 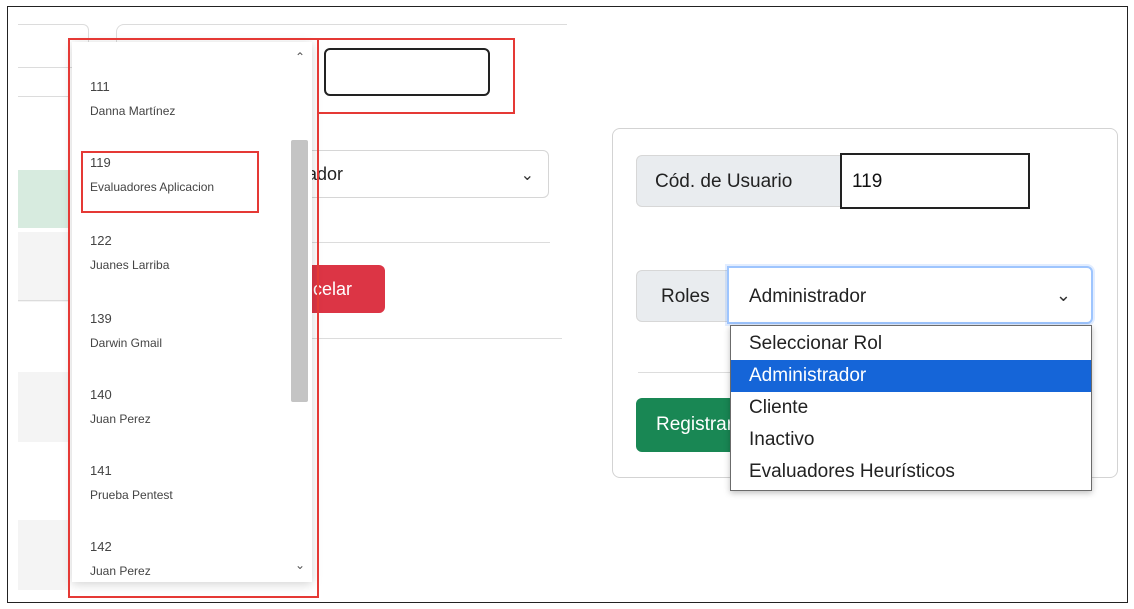 I want to click on role-option-label: Administrador, so click(x=808, y=375).